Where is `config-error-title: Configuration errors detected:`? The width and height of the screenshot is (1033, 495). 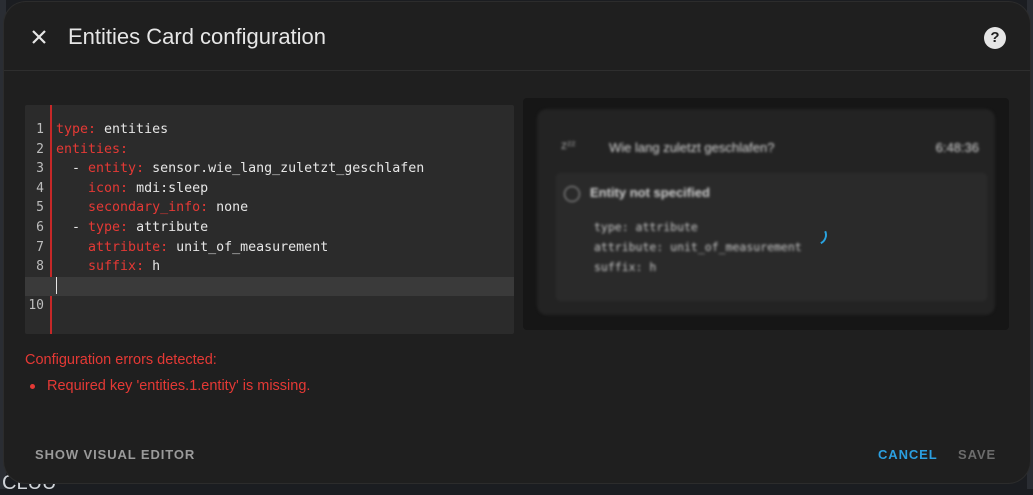
config-error-title: Configuration errors detected: is located at coordinates (121, 360).